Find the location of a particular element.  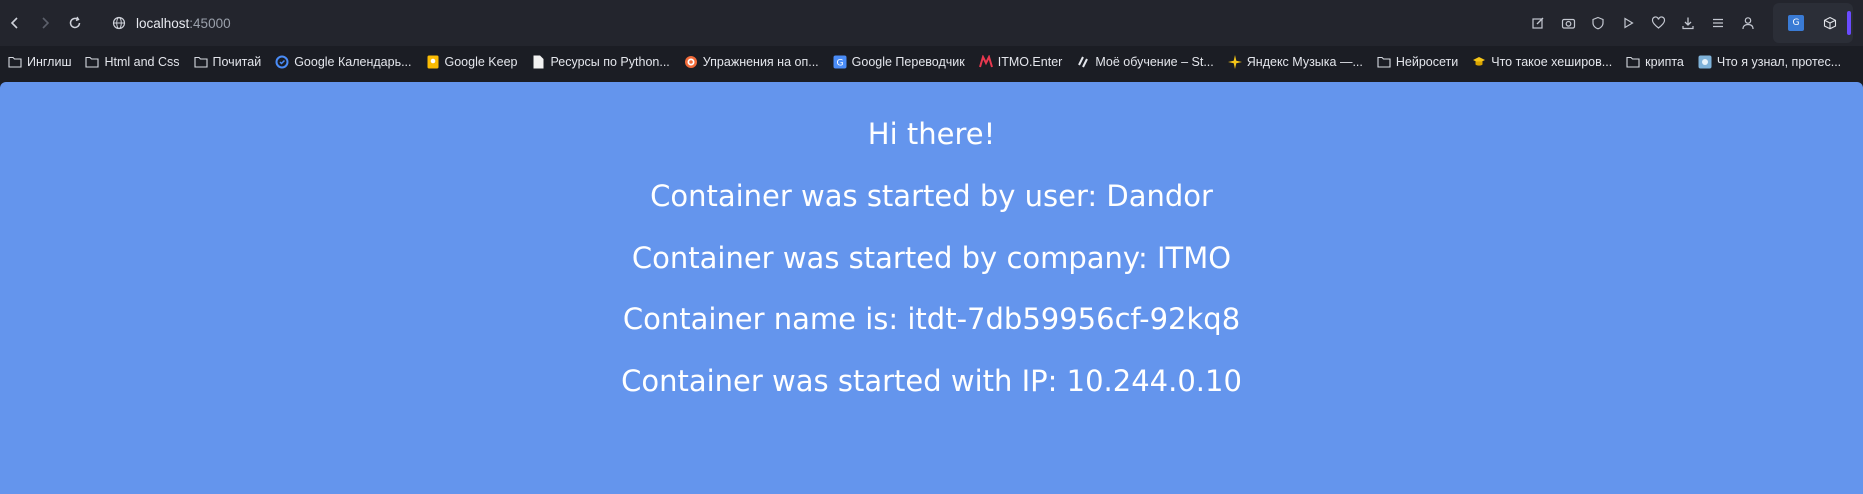

bookmark-label: Инглиш is located at coordinates (49, 62).